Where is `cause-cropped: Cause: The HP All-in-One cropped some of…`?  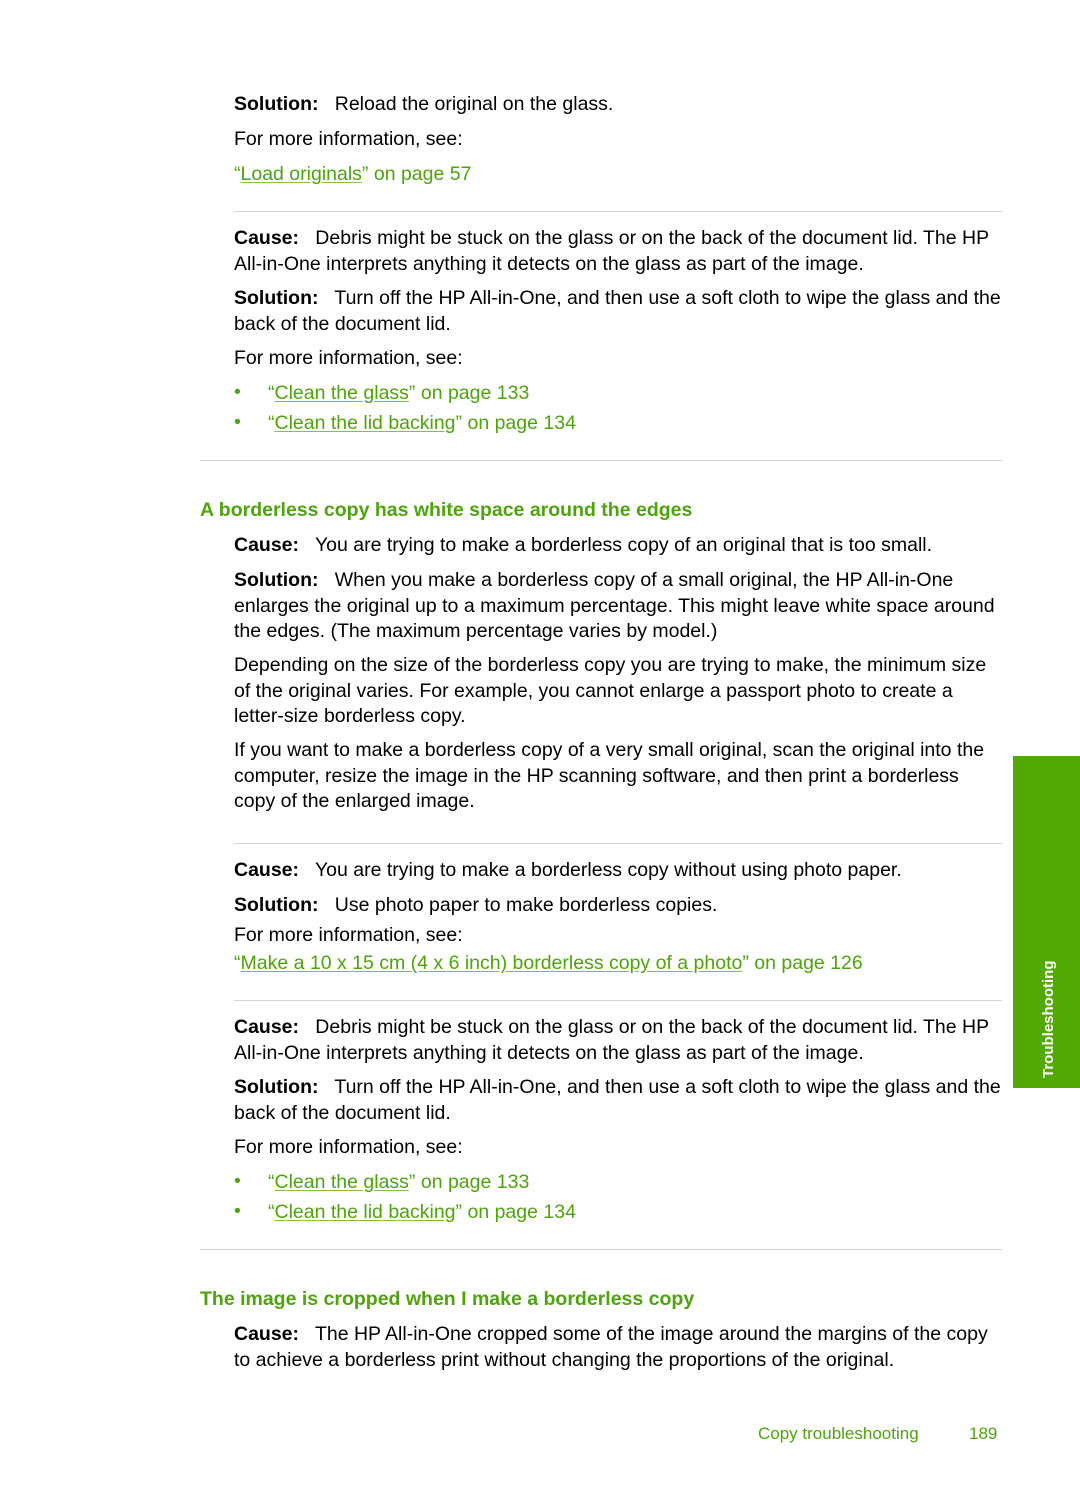
cause-cropped: Cause: The HP All-in-One cropped some of… is located at coordinates (619, 1347).